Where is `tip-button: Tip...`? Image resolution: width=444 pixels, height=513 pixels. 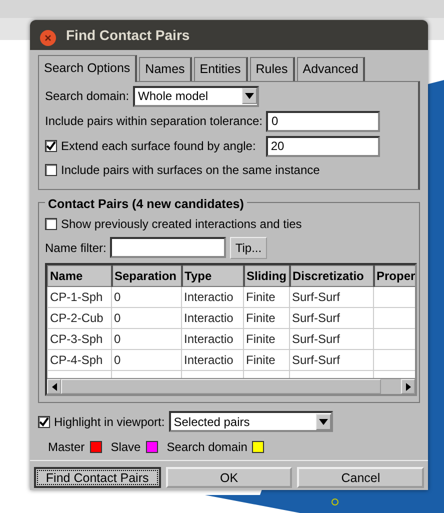
tip-button: Tip... is located at coordinates (248, 247).